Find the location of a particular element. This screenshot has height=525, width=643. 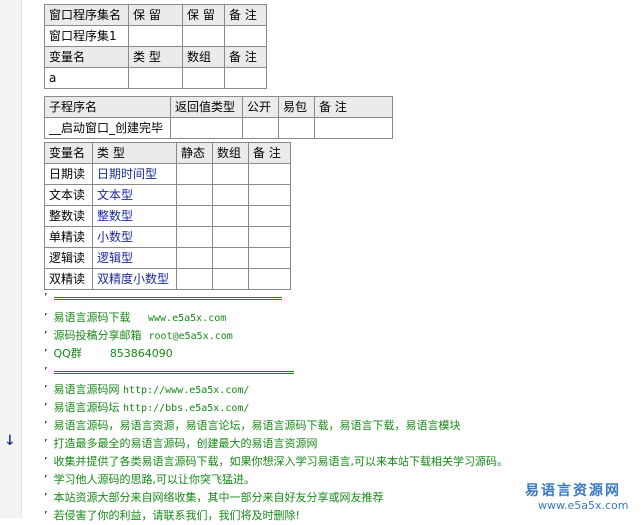

local-var-row: 文本读 文本型 is located at coordinates (167, 195).